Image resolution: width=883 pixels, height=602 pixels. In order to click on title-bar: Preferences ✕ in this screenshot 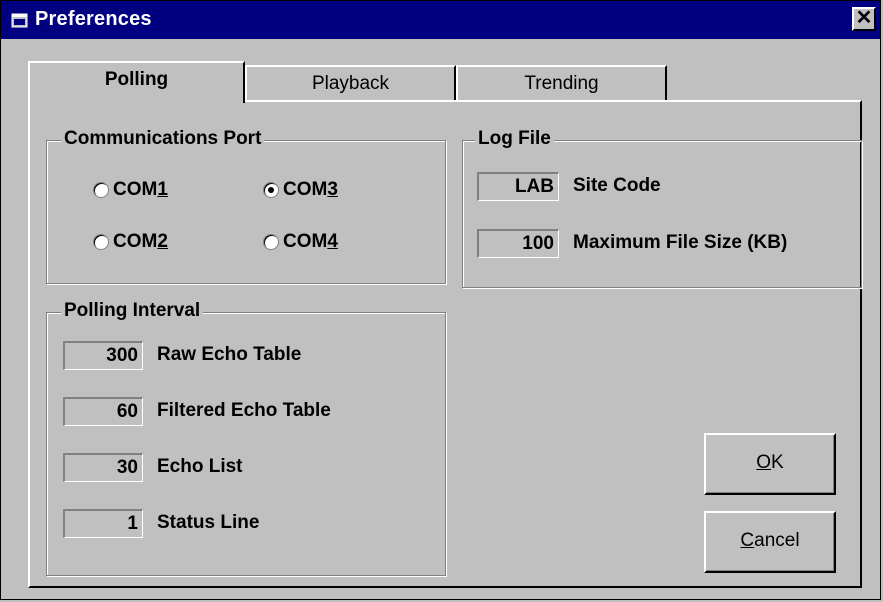, I will do `click(440, 20)`.